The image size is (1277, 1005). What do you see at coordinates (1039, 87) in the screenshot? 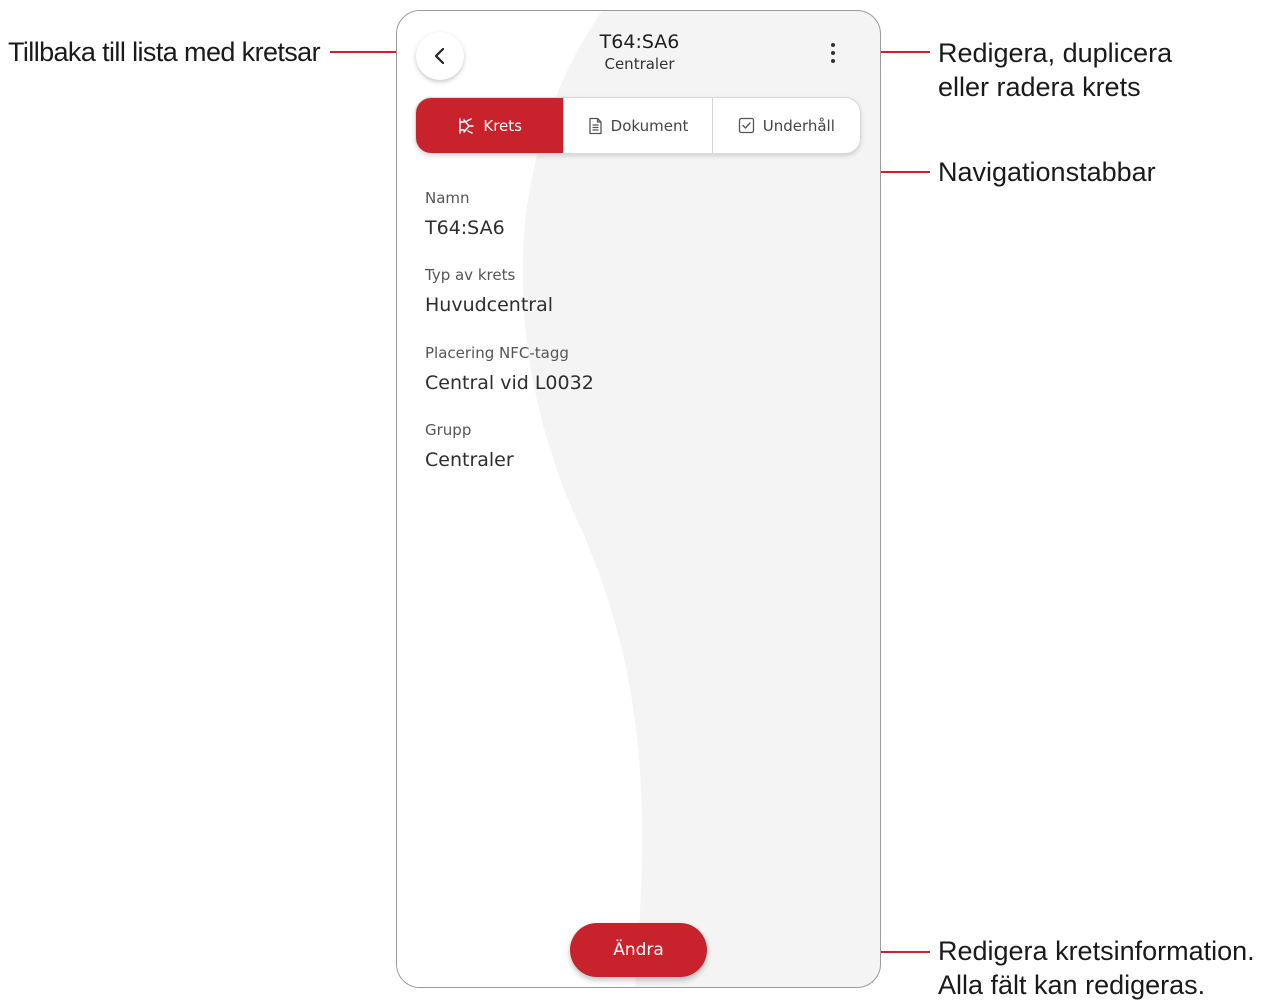
I see `annotation-menu-line2: eller radera krets` at bounding box center [1039, 87].